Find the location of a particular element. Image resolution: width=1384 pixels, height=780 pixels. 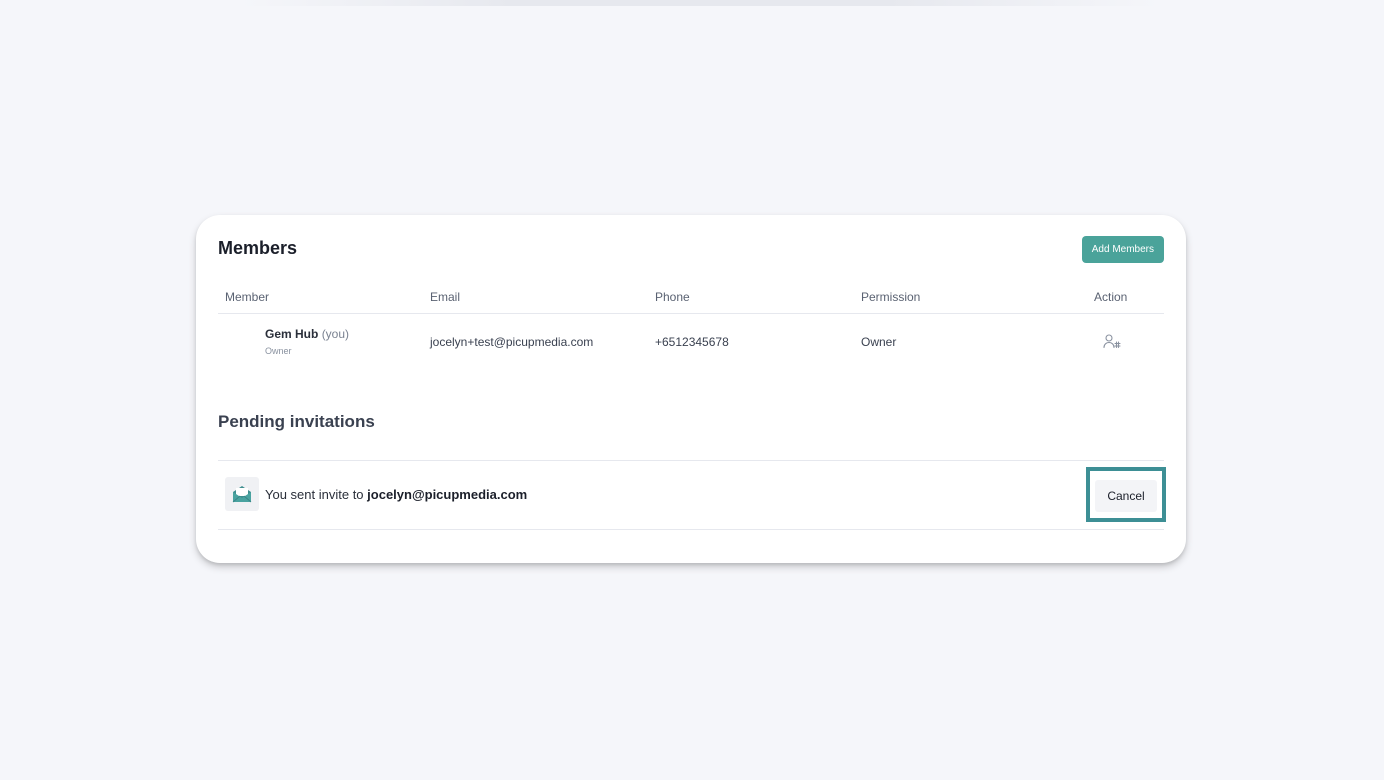

add-members-button: Add Members is located at coordinates (1122, 249).